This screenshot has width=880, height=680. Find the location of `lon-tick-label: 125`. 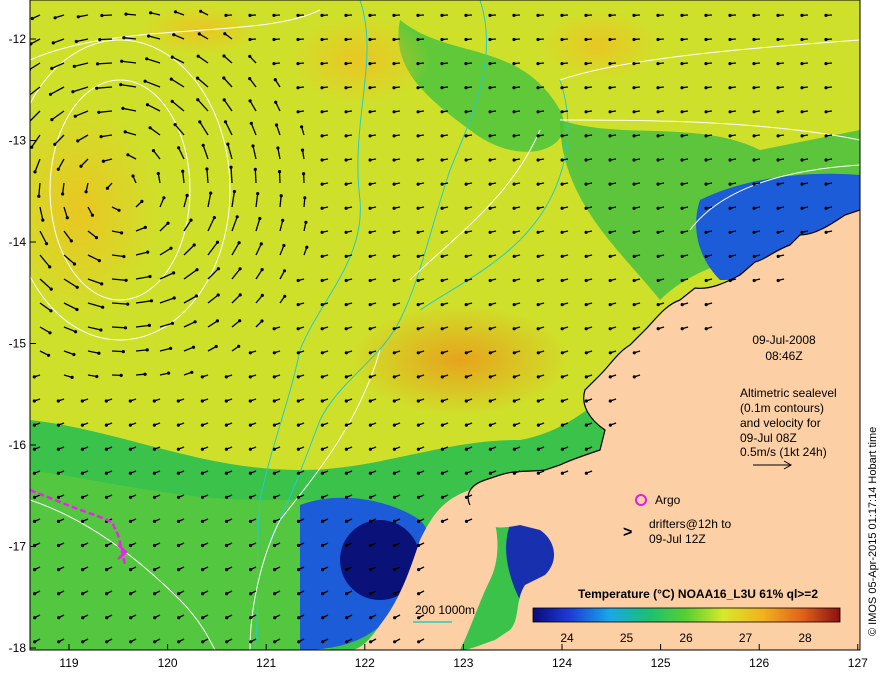

lon-tick-label: 125 is located at coordinates (661, 663).